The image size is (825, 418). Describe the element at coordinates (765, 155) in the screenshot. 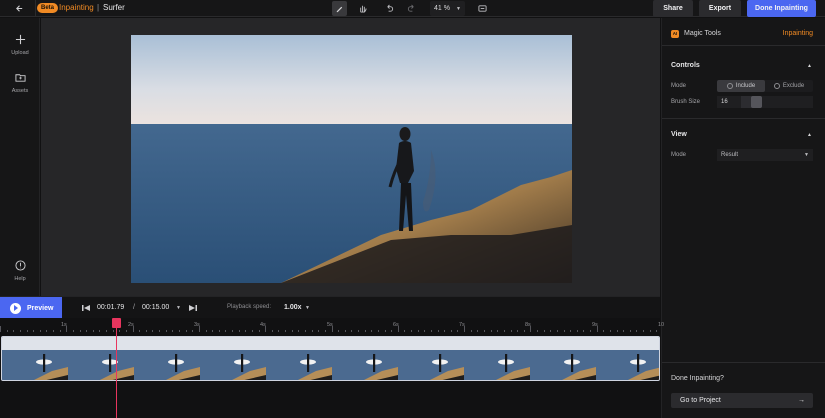

I see `view-mode-select: Result ▼` at that location.